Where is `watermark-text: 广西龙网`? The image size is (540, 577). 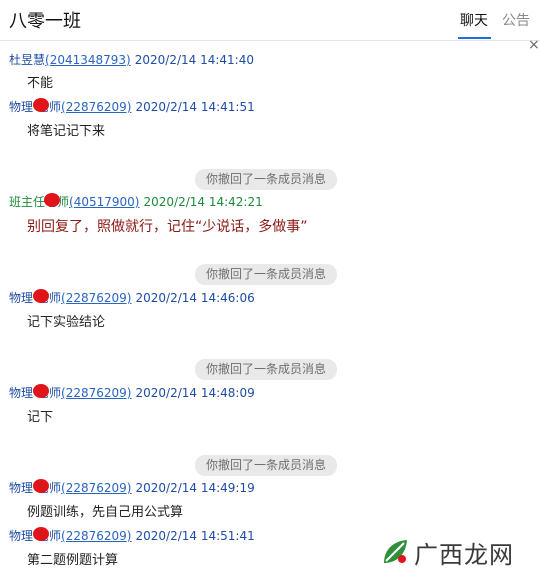
watermark-text: 广西龙网 is located at coordinates (464, 555).